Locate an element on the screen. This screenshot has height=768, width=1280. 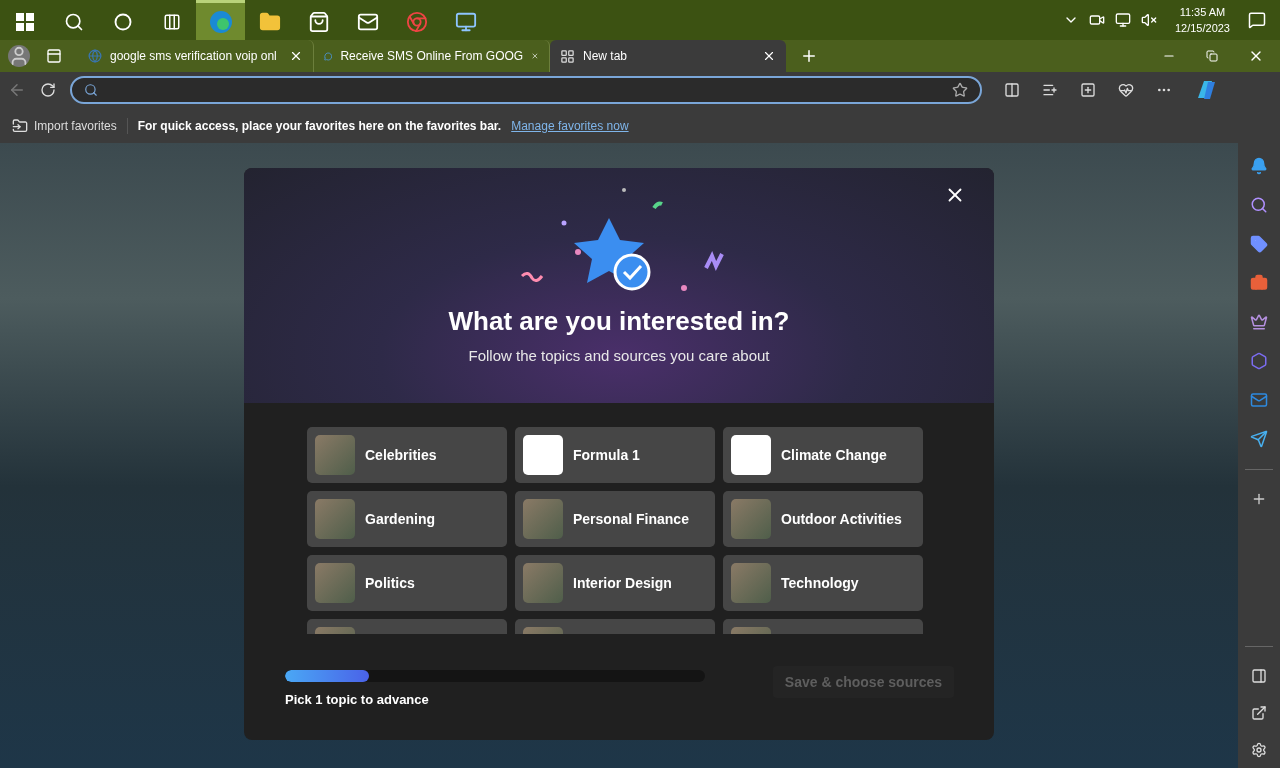
topic-card: Personal Finance is located at coordinates (615, 519).